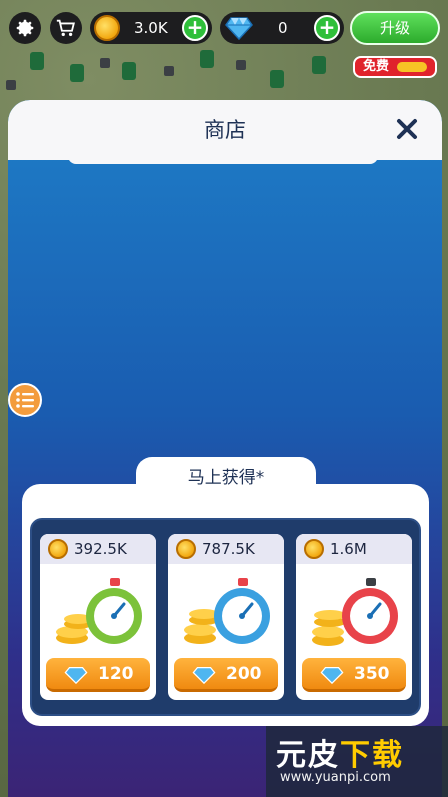  Describe the element at coordinates (412, 67) in the screenshot. I see `ad-icon` at that location.